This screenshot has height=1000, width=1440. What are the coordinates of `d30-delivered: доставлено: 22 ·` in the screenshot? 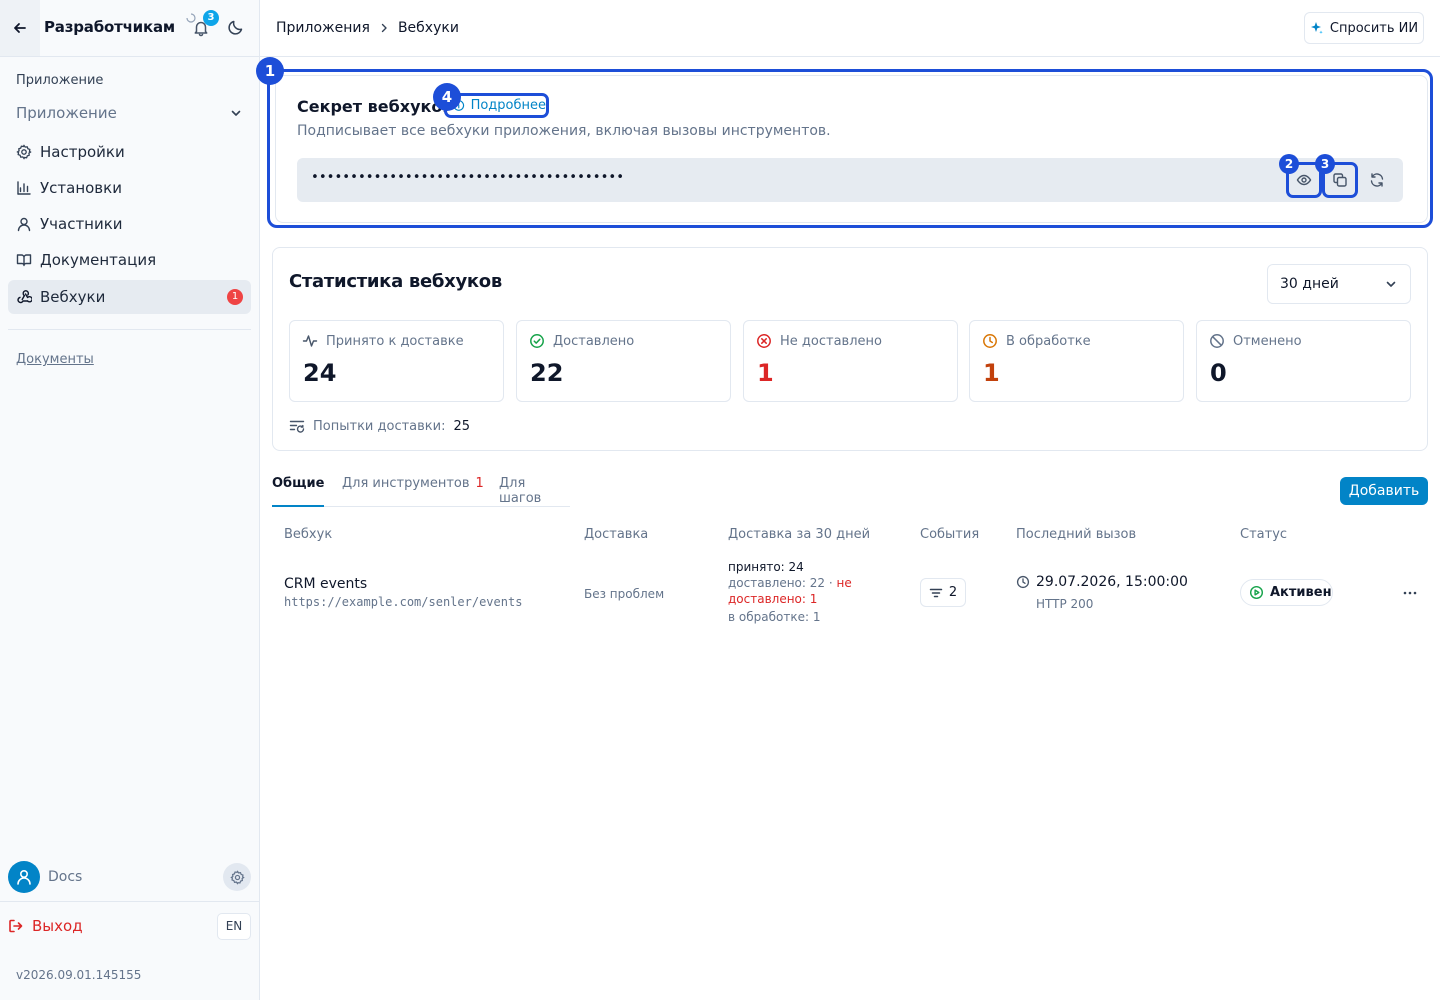 It's located at (782, 583).